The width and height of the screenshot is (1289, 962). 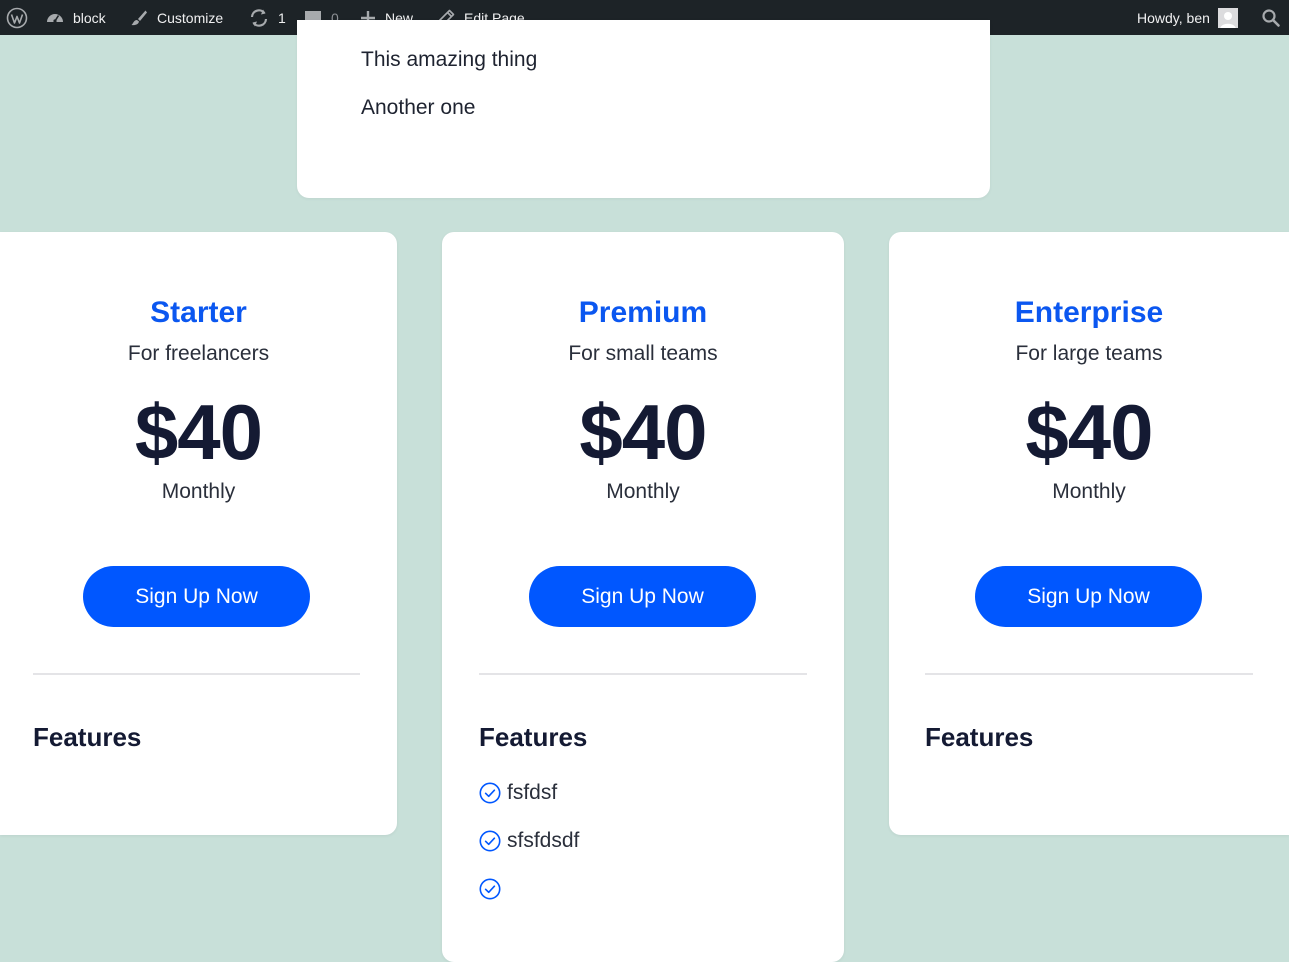 What do you see at coordinates (259, 18) in the screenshot?
I see `updates-icon` at bounding box center [259, 18].